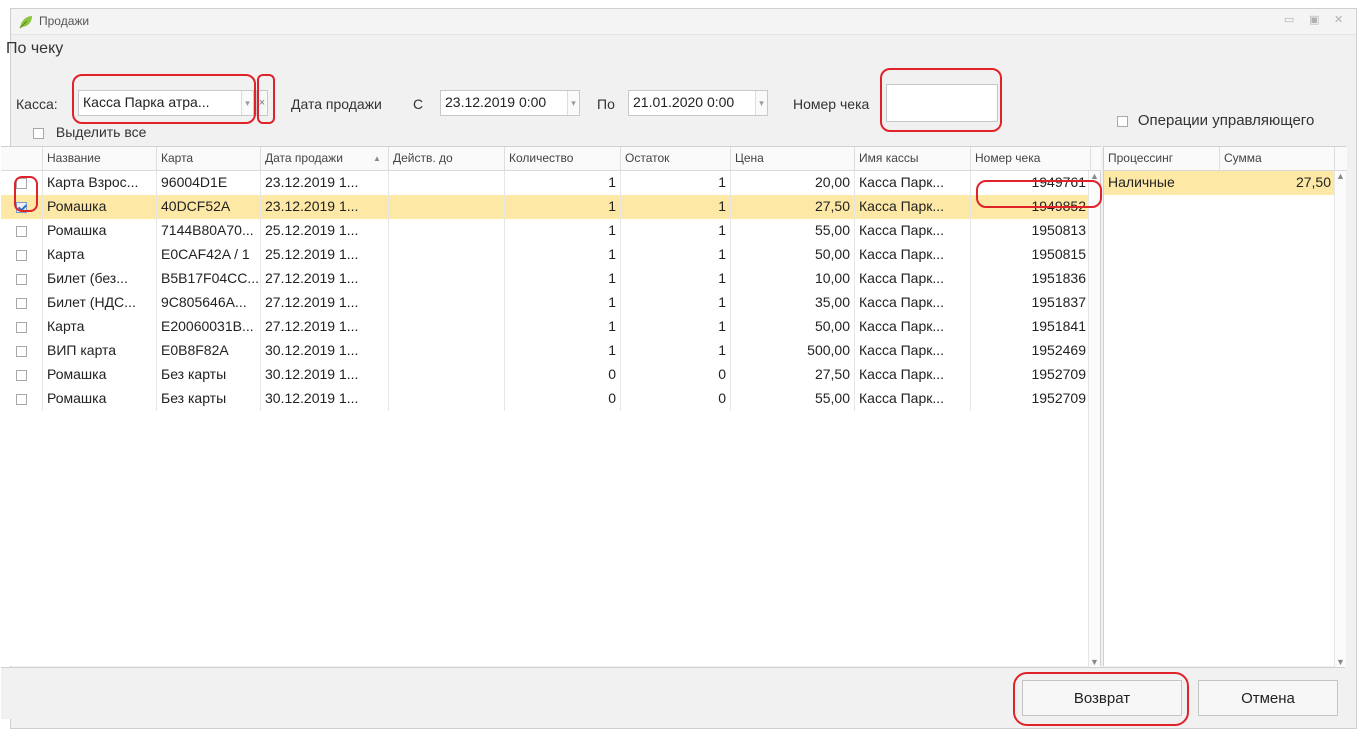 This screenshot has width=1357, height=729. What do you see at coordinates (942, 103) in the screenshot?
I see `check-number-input` at bounding box center [942, 103].